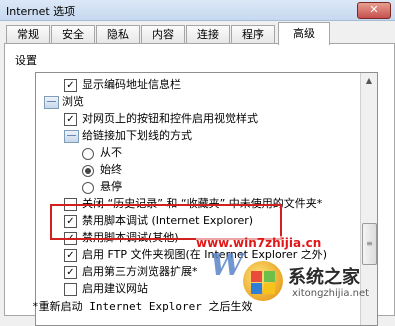 The width and height of the screenshot is (395, 326). I want to click on tab-advanced: 高级, so click(304, 33).